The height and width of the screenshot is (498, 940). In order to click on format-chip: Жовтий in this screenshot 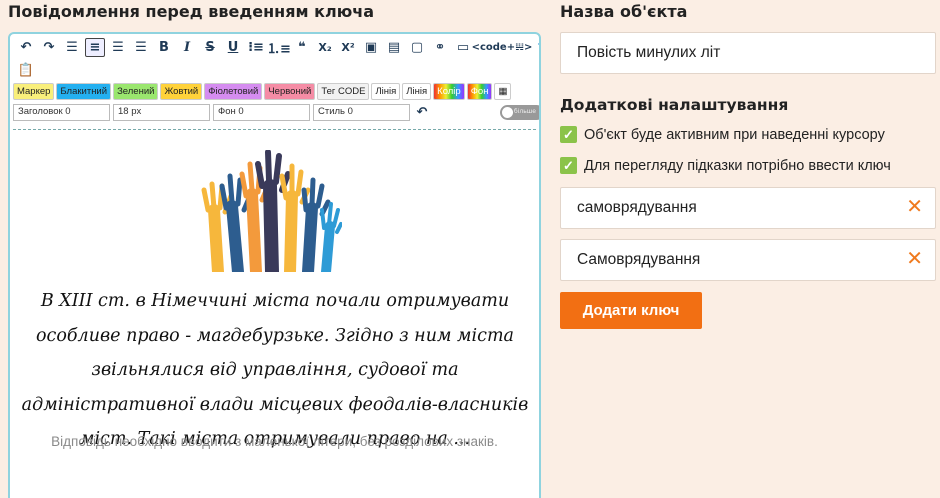, I will do `click(181, 91)`.